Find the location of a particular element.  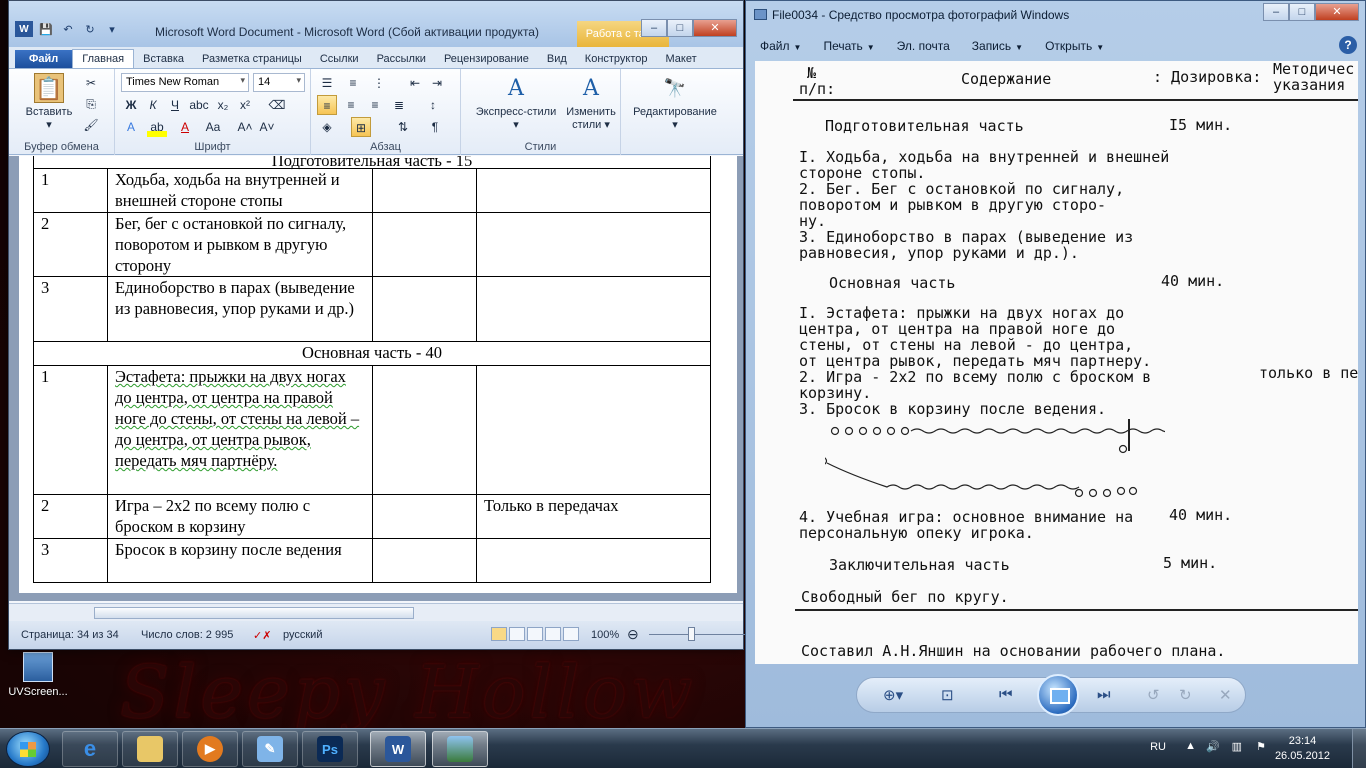

slideshow-button is located at coordinates (1058, 695).